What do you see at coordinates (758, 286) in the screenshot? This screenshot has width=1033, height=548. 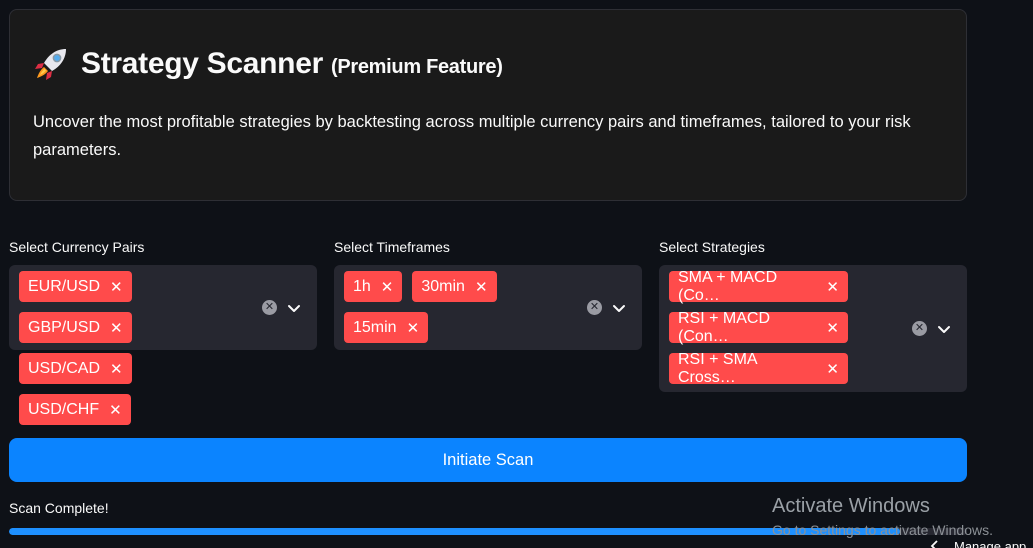 I see `tag-strategy: SMA + MACD (Co… ✕` at bounding box center [758, 286].